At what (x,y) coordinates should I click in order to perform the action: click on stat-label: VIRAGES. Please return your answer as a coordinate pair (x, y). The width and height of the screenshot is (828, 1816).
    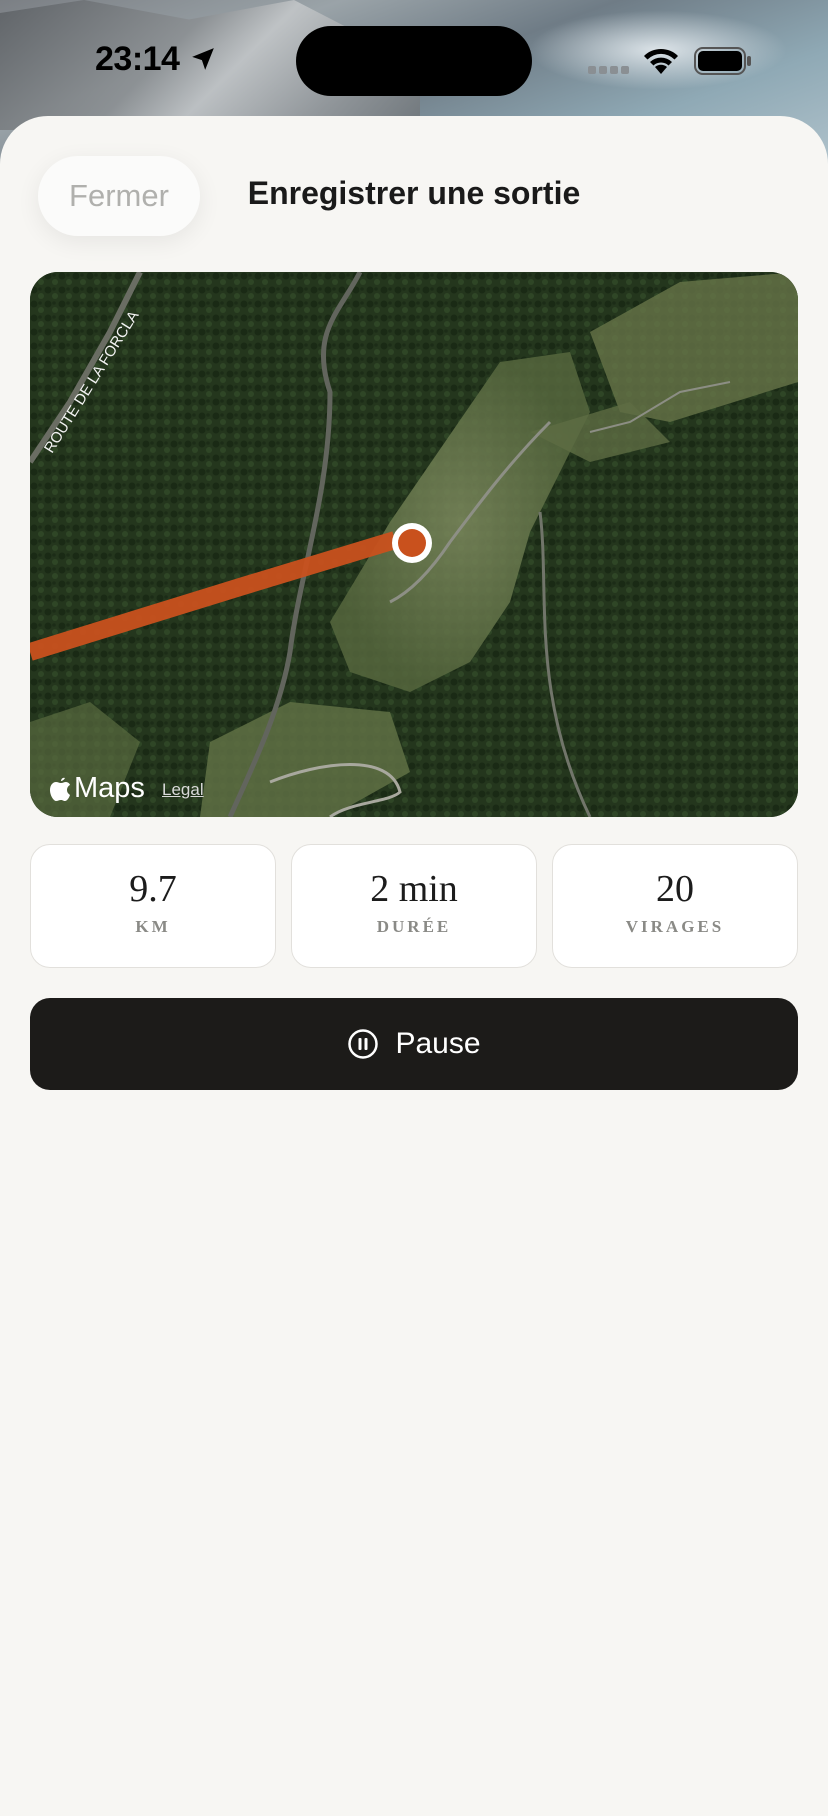
    Looking at the image, I should click on (675, 926).